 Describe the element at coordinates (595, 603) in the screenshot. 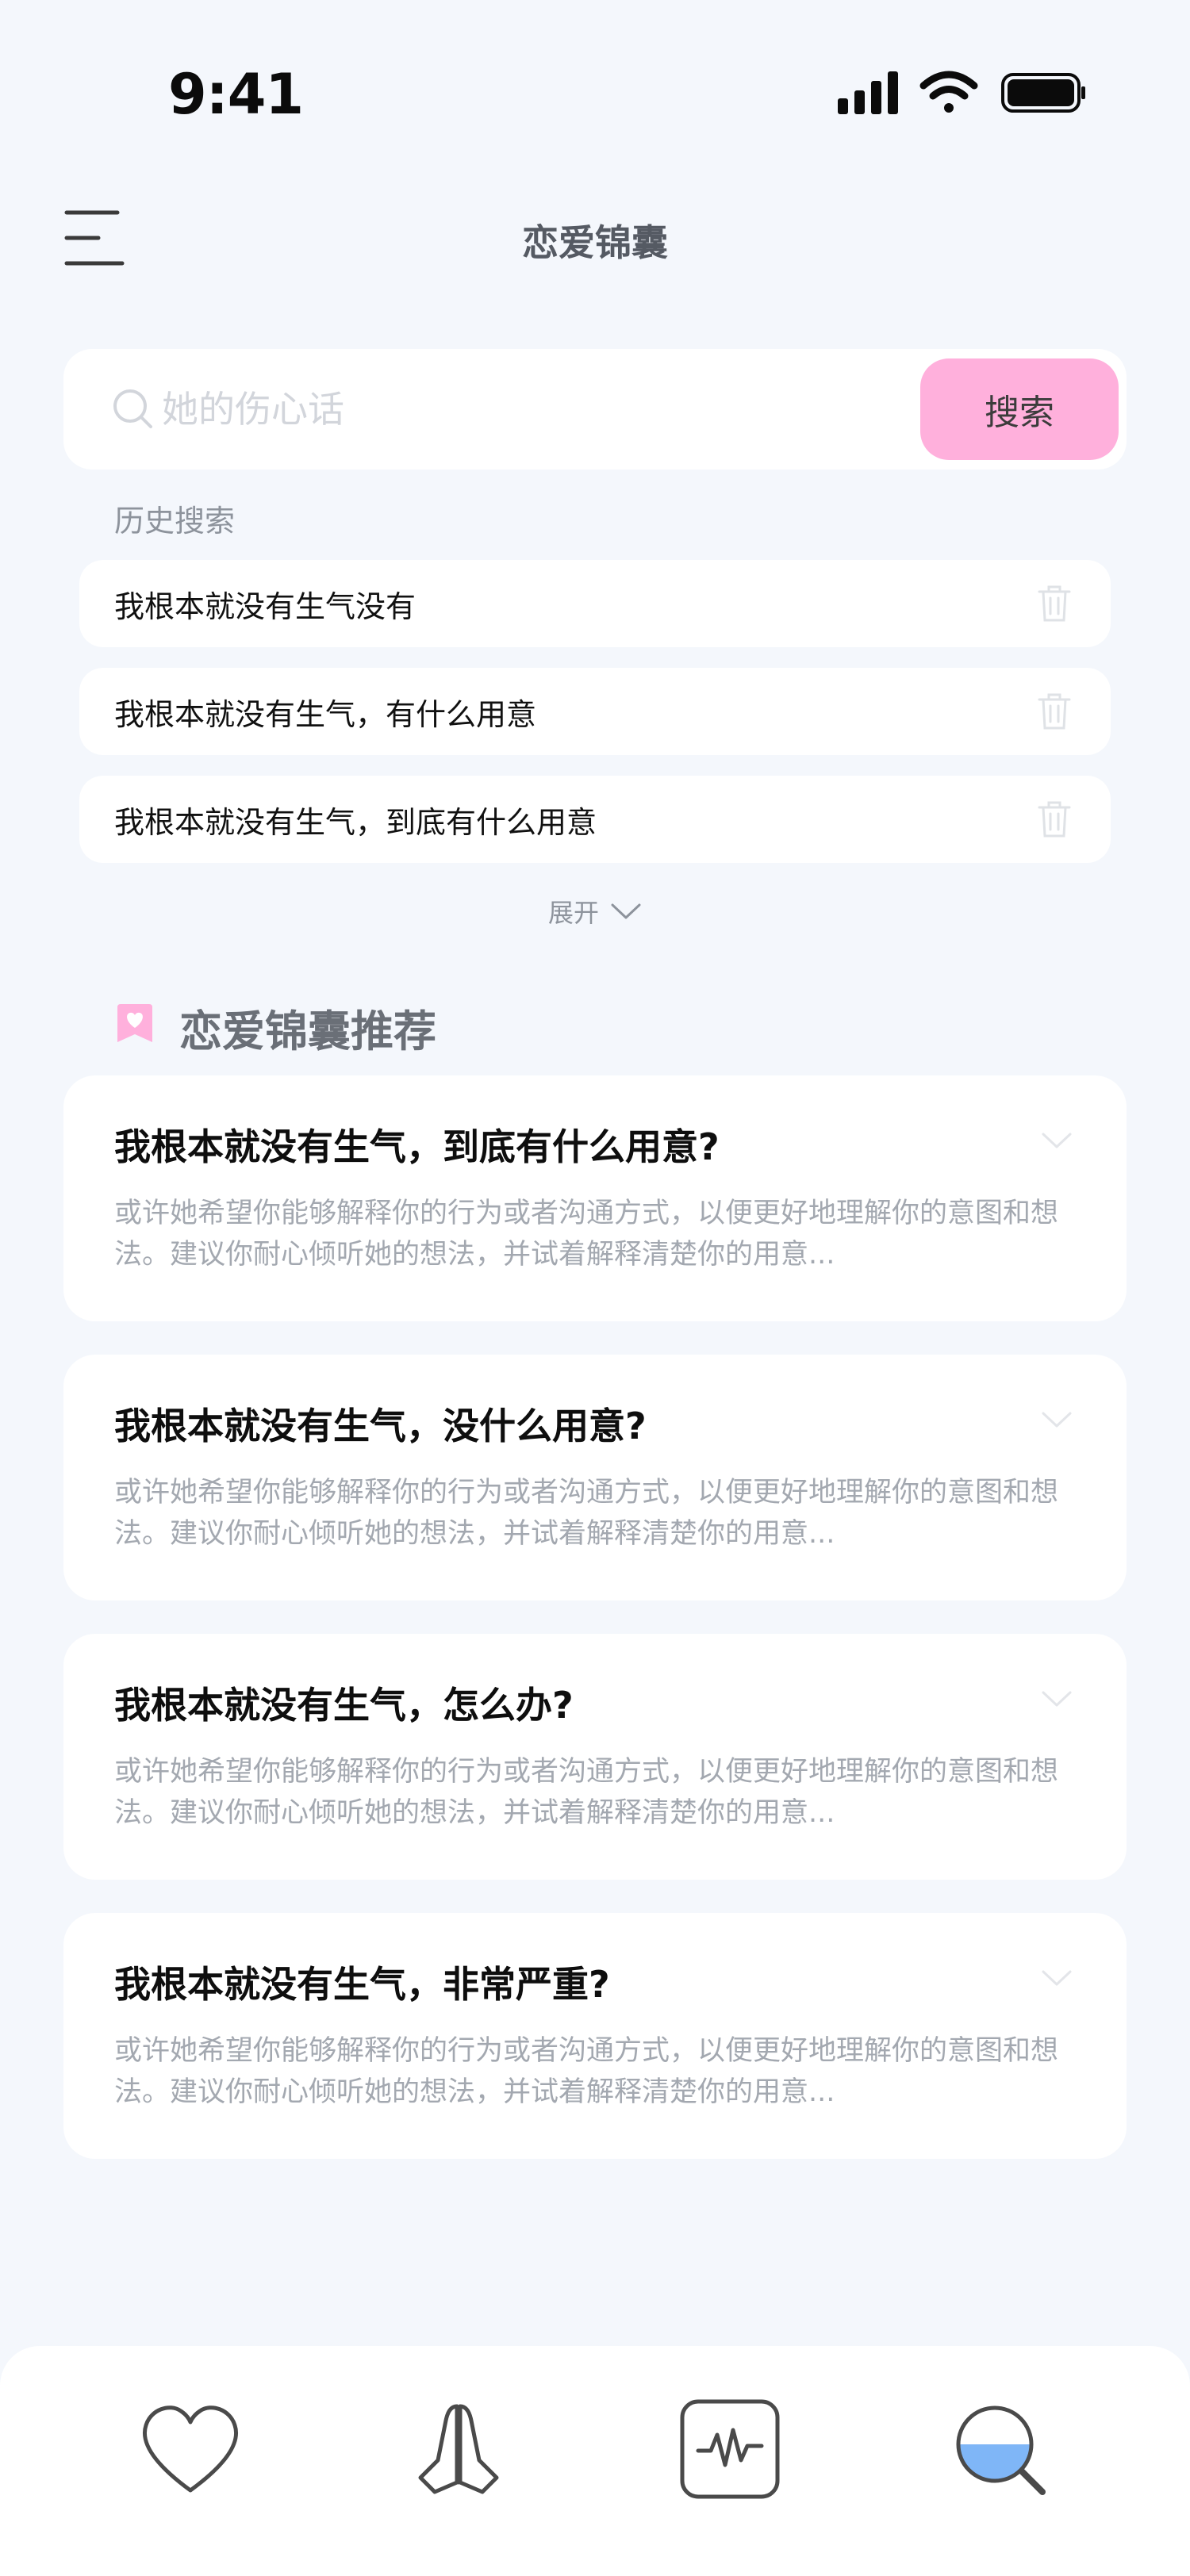

I see `history-item: 我根本就没有生气没有` at that location.